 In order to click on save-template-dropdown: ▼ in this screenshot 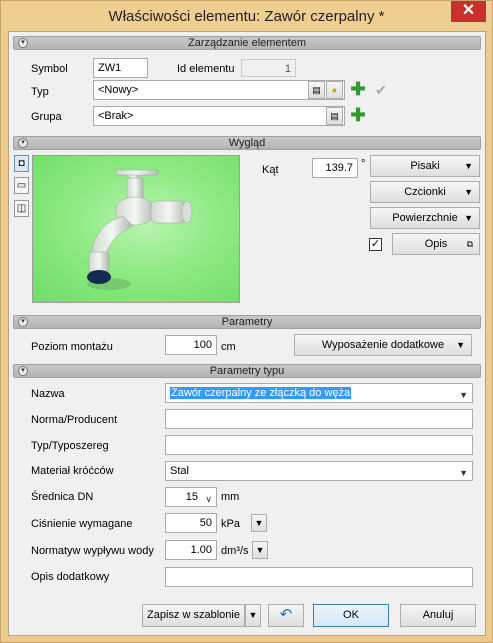, I will do `click(253, 615)`.